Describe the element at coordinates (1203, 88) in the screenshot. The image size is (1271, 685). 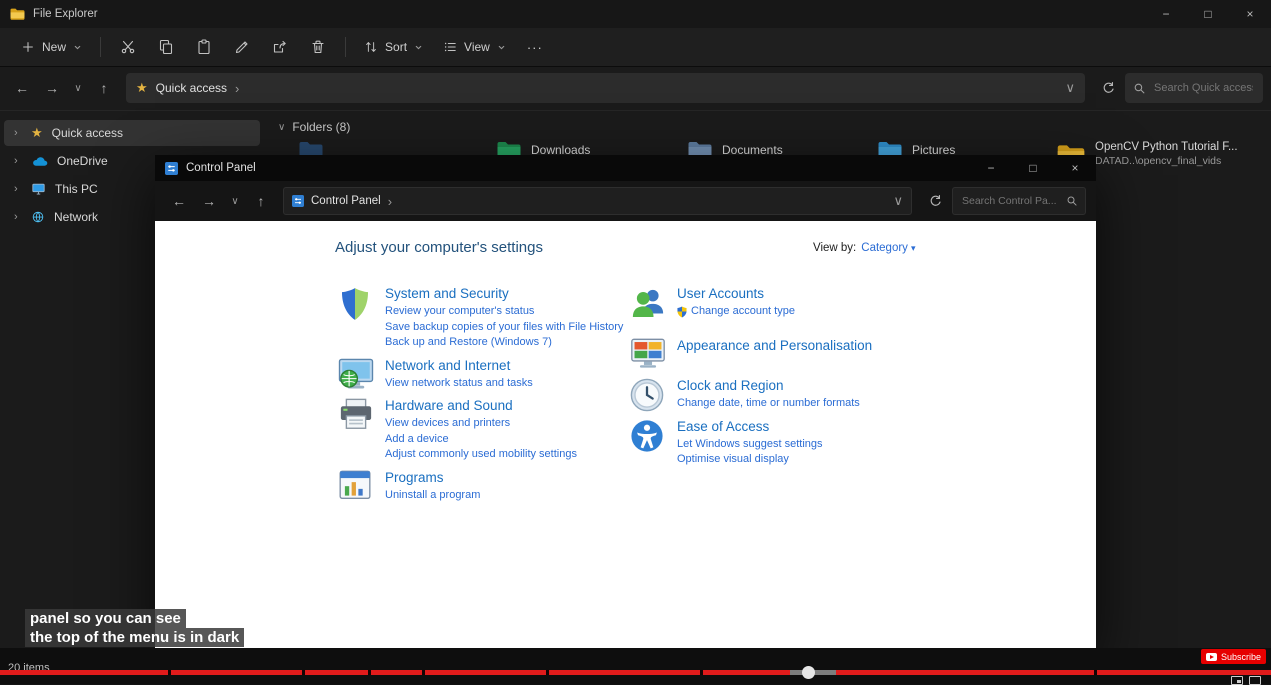
I see `explorer-search-input` at that location.